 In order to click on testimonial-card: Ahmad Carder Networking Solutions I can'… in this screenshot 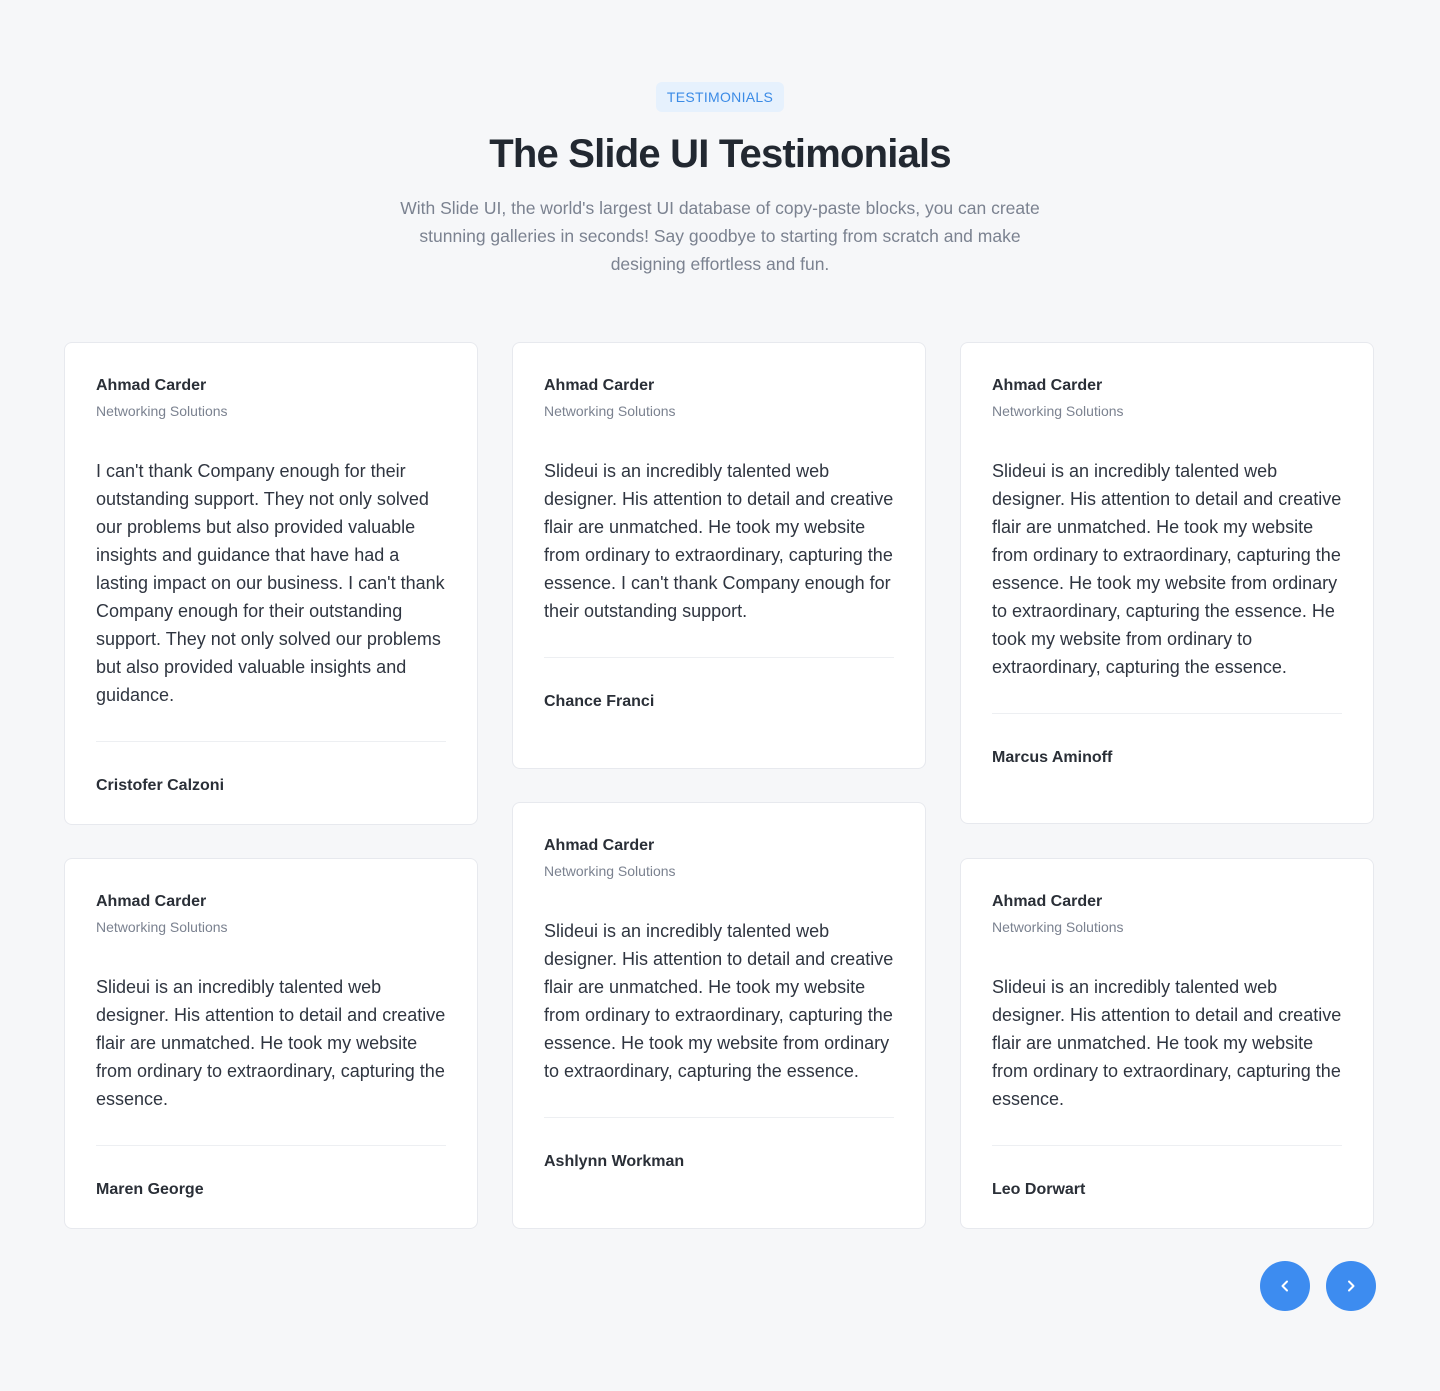, I will do `click(271, 583)`.